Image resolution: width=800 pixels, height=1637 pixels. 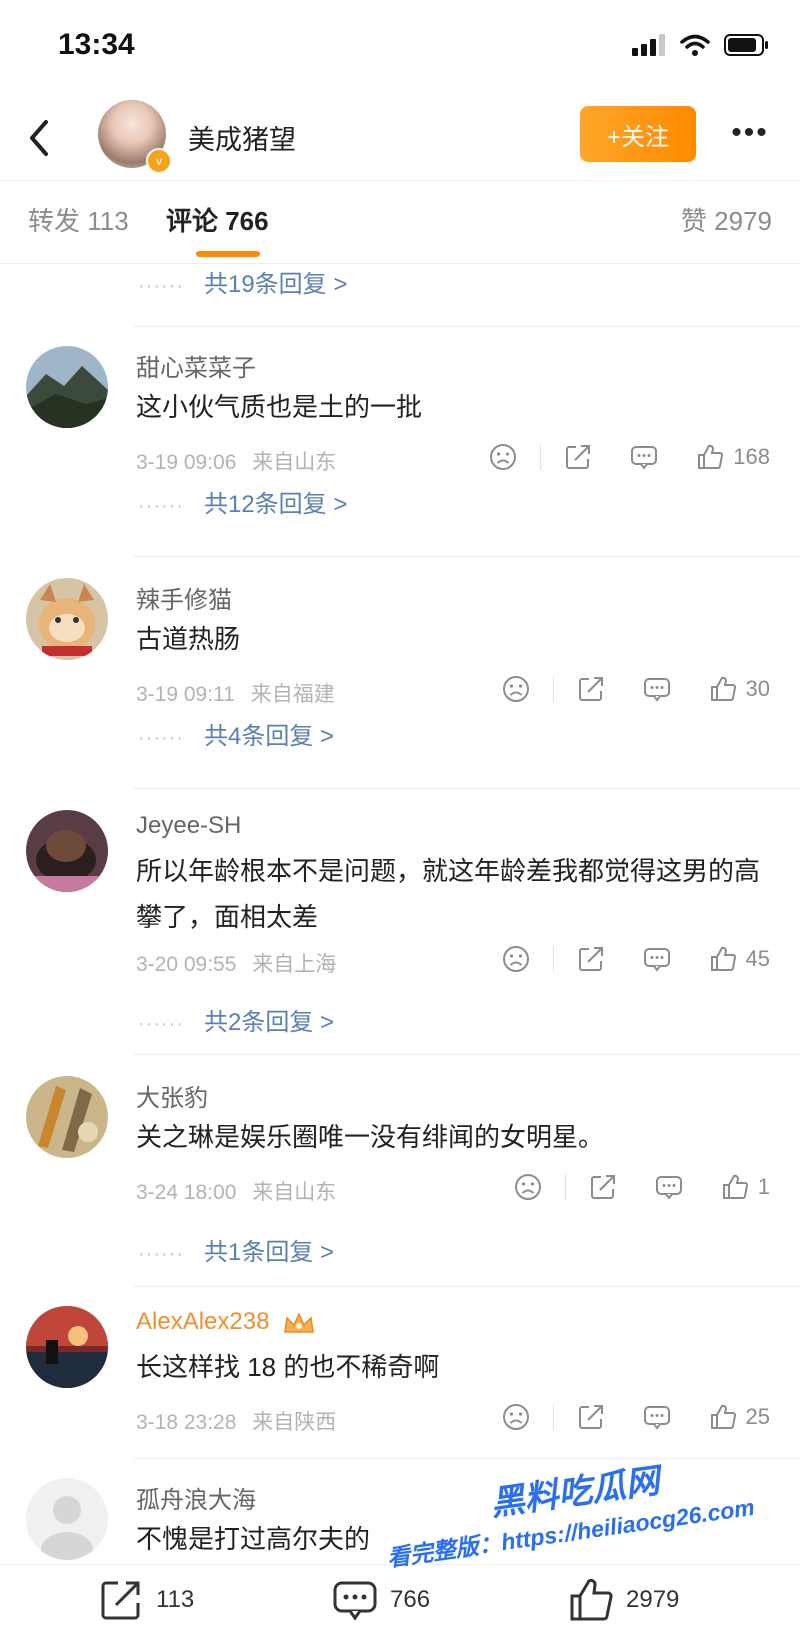 I want to click on more-icon: •••, so click(x=750, y=134).